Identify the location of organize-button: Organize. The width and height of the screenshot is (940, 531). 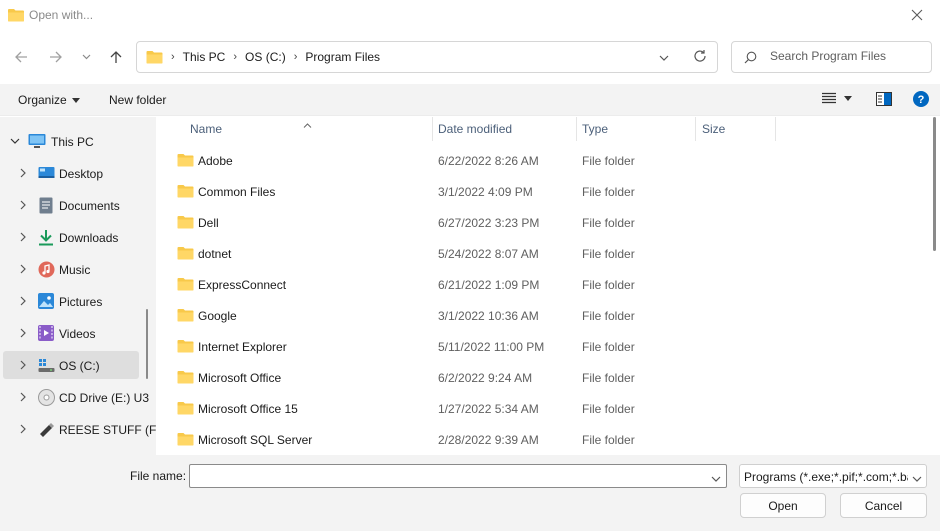
(49, 100).